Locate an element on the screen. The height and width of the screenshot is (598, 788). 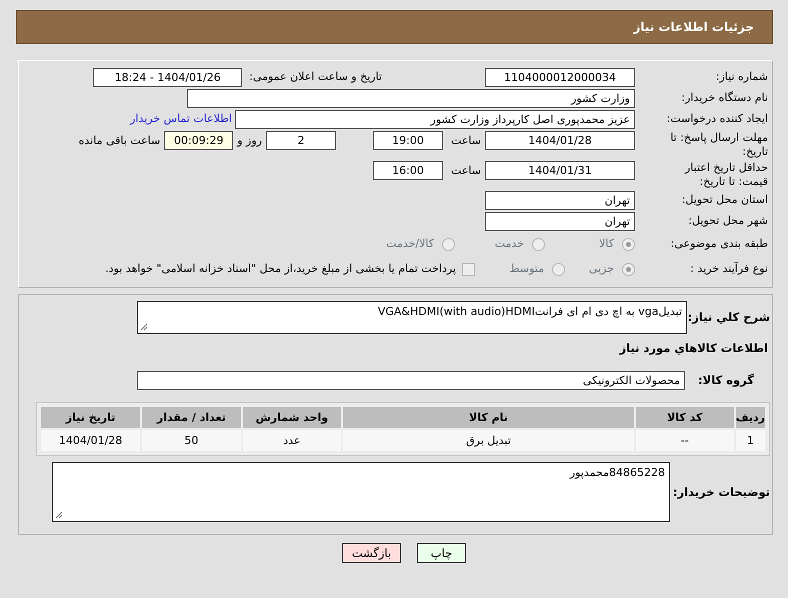
radio-label: کالا/خدمت is located at coordinates (410, 244).